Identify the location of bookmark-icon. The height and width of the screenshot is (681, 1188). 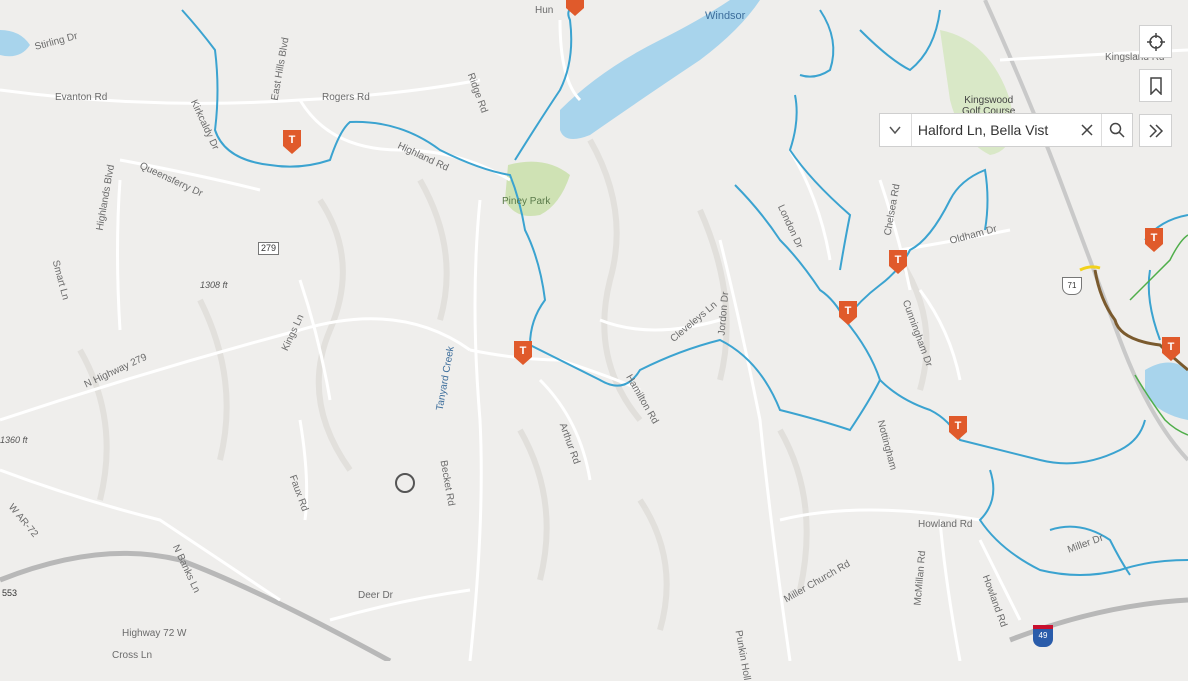
(1155, 85).